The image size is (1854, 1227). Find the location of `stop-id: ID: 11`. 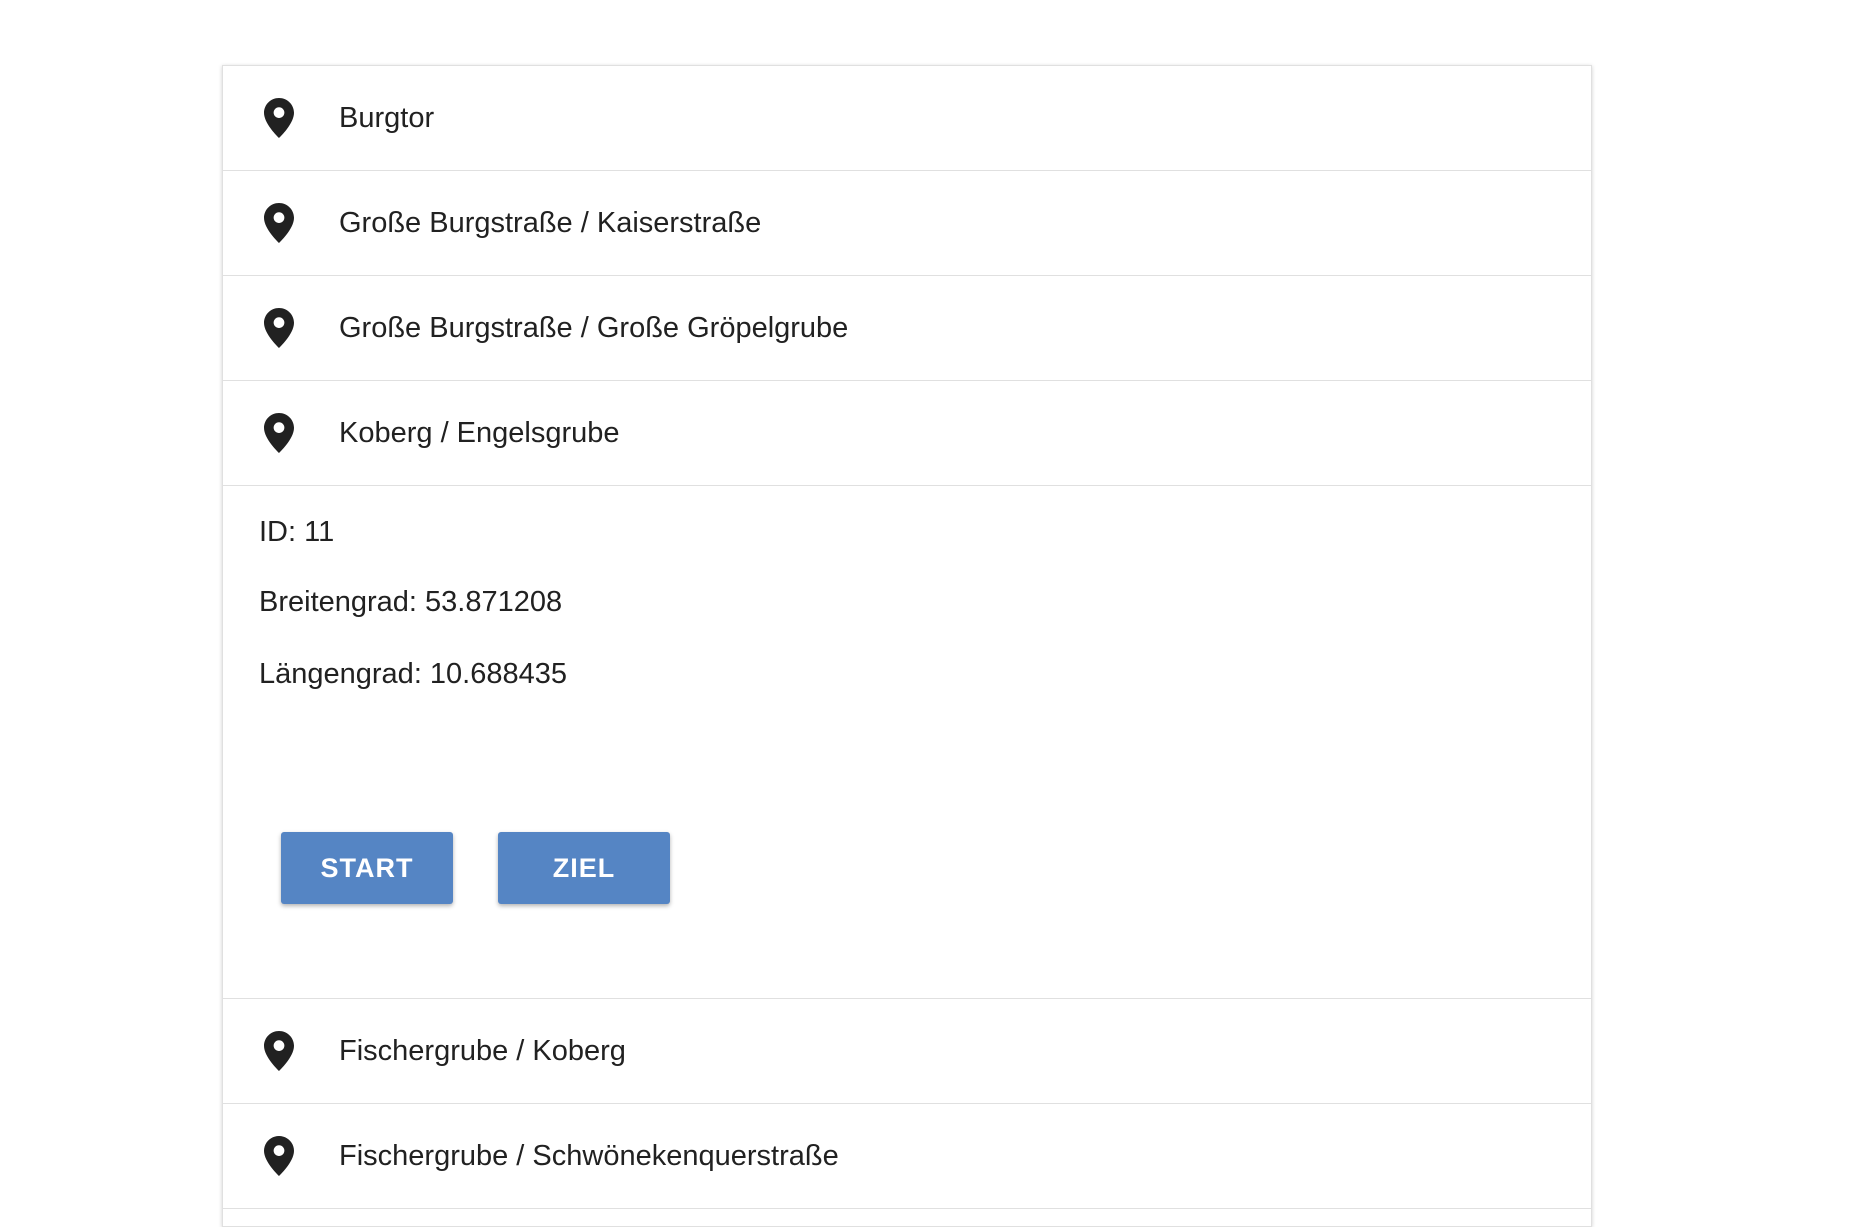

stop-id: ID: 11 is located at coordinates (297, 532).